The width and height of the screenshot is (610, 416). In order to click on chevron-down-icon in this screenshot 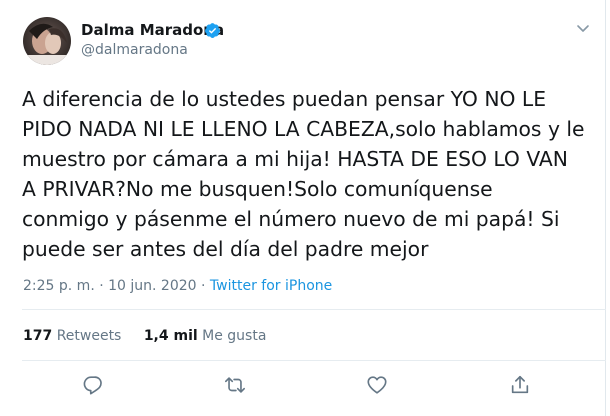, I will do `click(583, 28)`.